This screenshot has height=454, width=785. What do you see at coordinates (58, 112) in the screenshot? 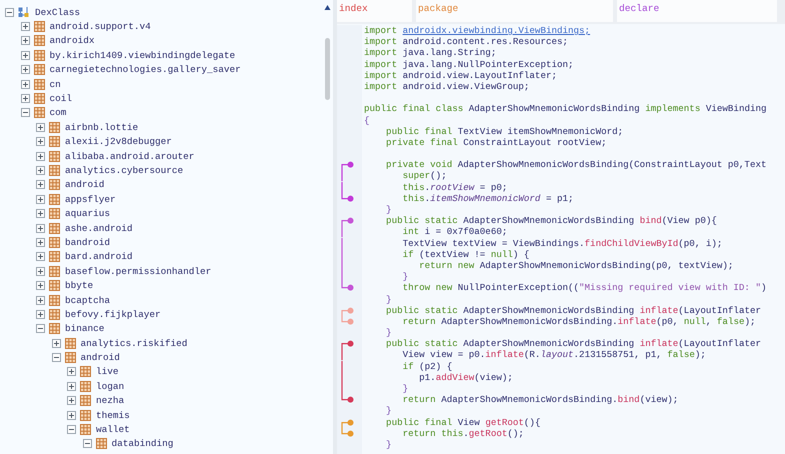
I see `tree-item: com` at bounding box center [58, 112].